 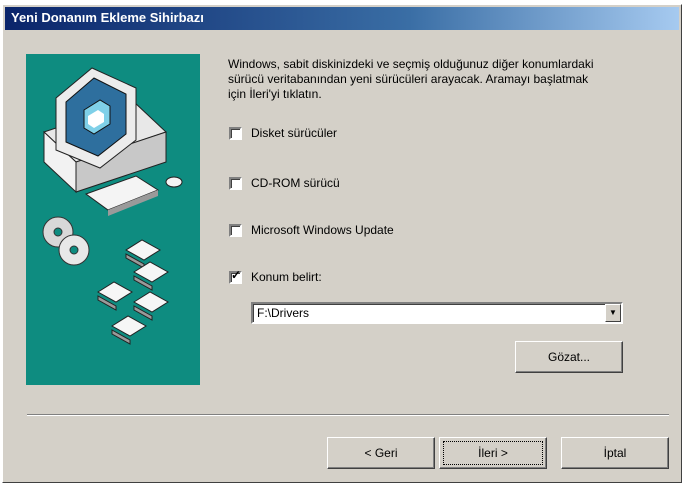 I want to click on separator, so click(x=348, y=415).